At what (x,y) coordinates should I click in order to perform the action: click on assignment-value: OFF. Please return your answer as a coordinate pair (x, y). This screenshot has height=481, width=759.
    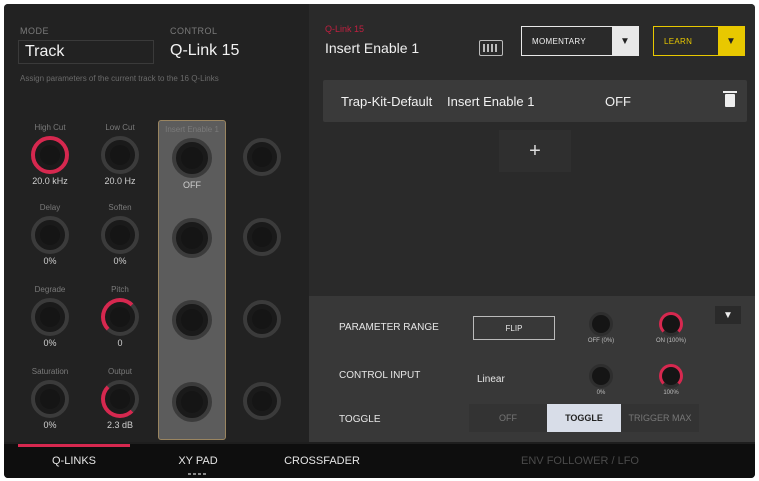
    Looking at the image, I should click on (618, 101).